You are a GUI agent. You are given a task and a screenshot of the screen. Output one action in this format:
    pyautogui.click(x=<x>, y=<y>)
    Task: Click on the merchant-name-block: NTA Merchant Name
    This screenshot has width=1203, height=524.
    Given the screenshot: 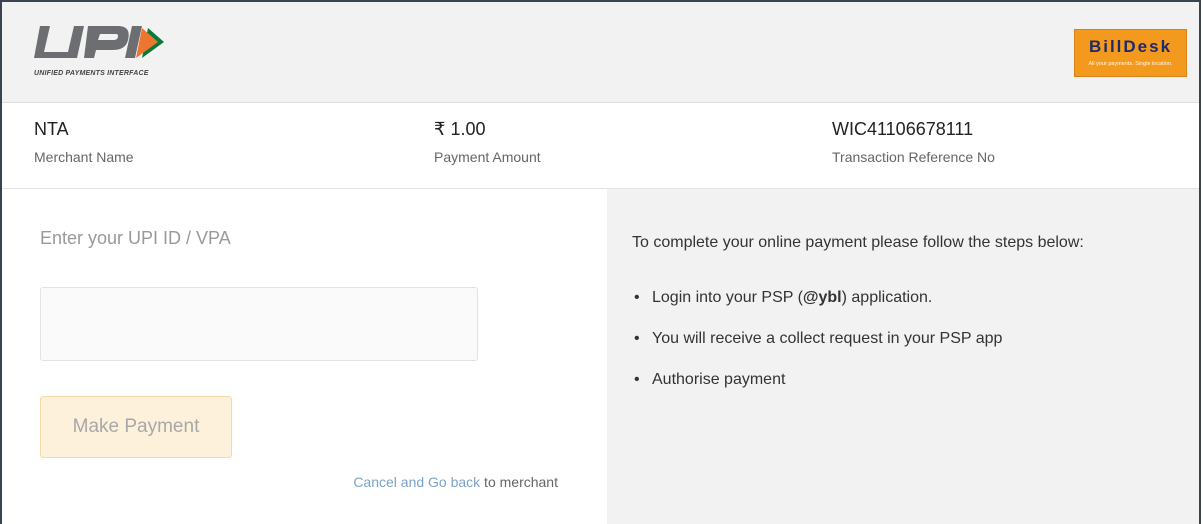 What is the action you would take?
    pyautogui.click(x=84, y=142)
    